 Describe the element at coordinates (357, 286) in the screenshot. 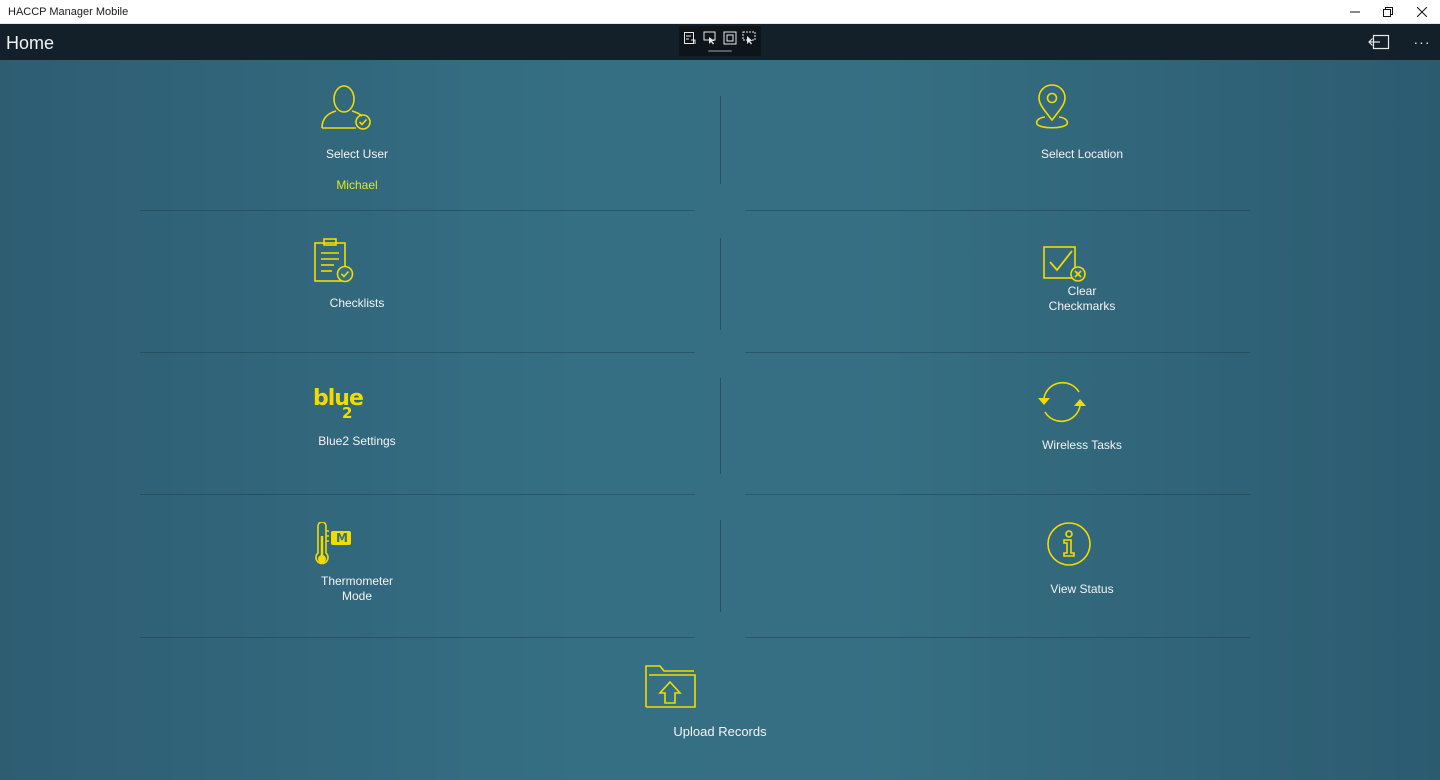

I see `checklists-tile: Checklists` at that location.